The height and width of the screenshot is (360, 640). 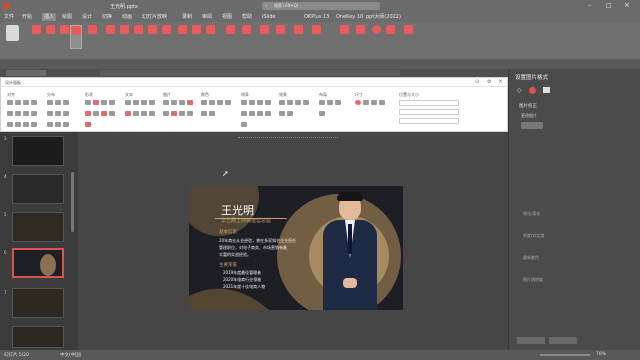 What do you see at coordinates (519, 90) in the screenshot?
I see `fill-icon: ◇` at bounding box center [519, 90].